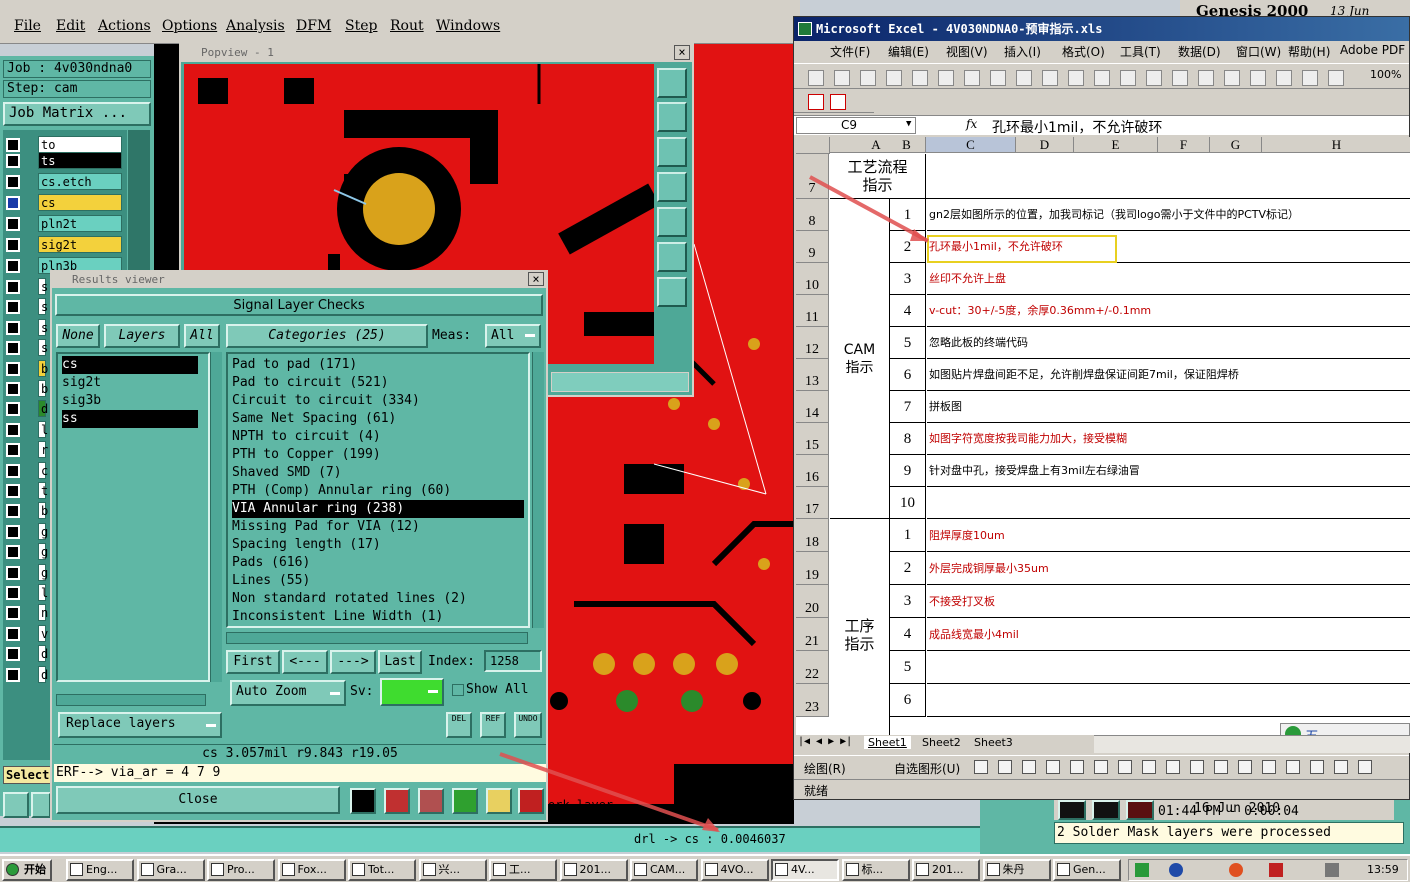 This screenshot has height=882, width=1410. Describe the element at coordinates (378, 617) in the screenshot. I see `category-item: Inconsistent Line Width (1)` at that location.